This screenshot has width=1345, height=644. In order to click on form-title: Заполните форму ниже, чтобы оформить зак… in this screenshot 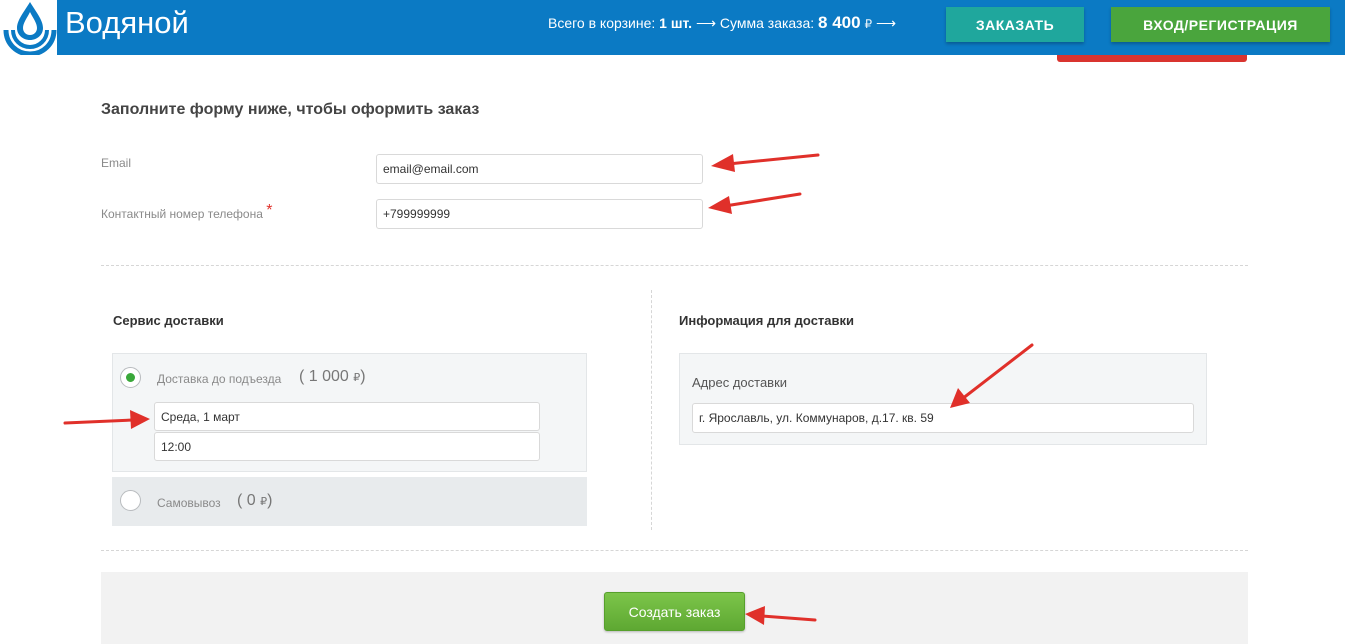, I will do `click(290, 109)`.